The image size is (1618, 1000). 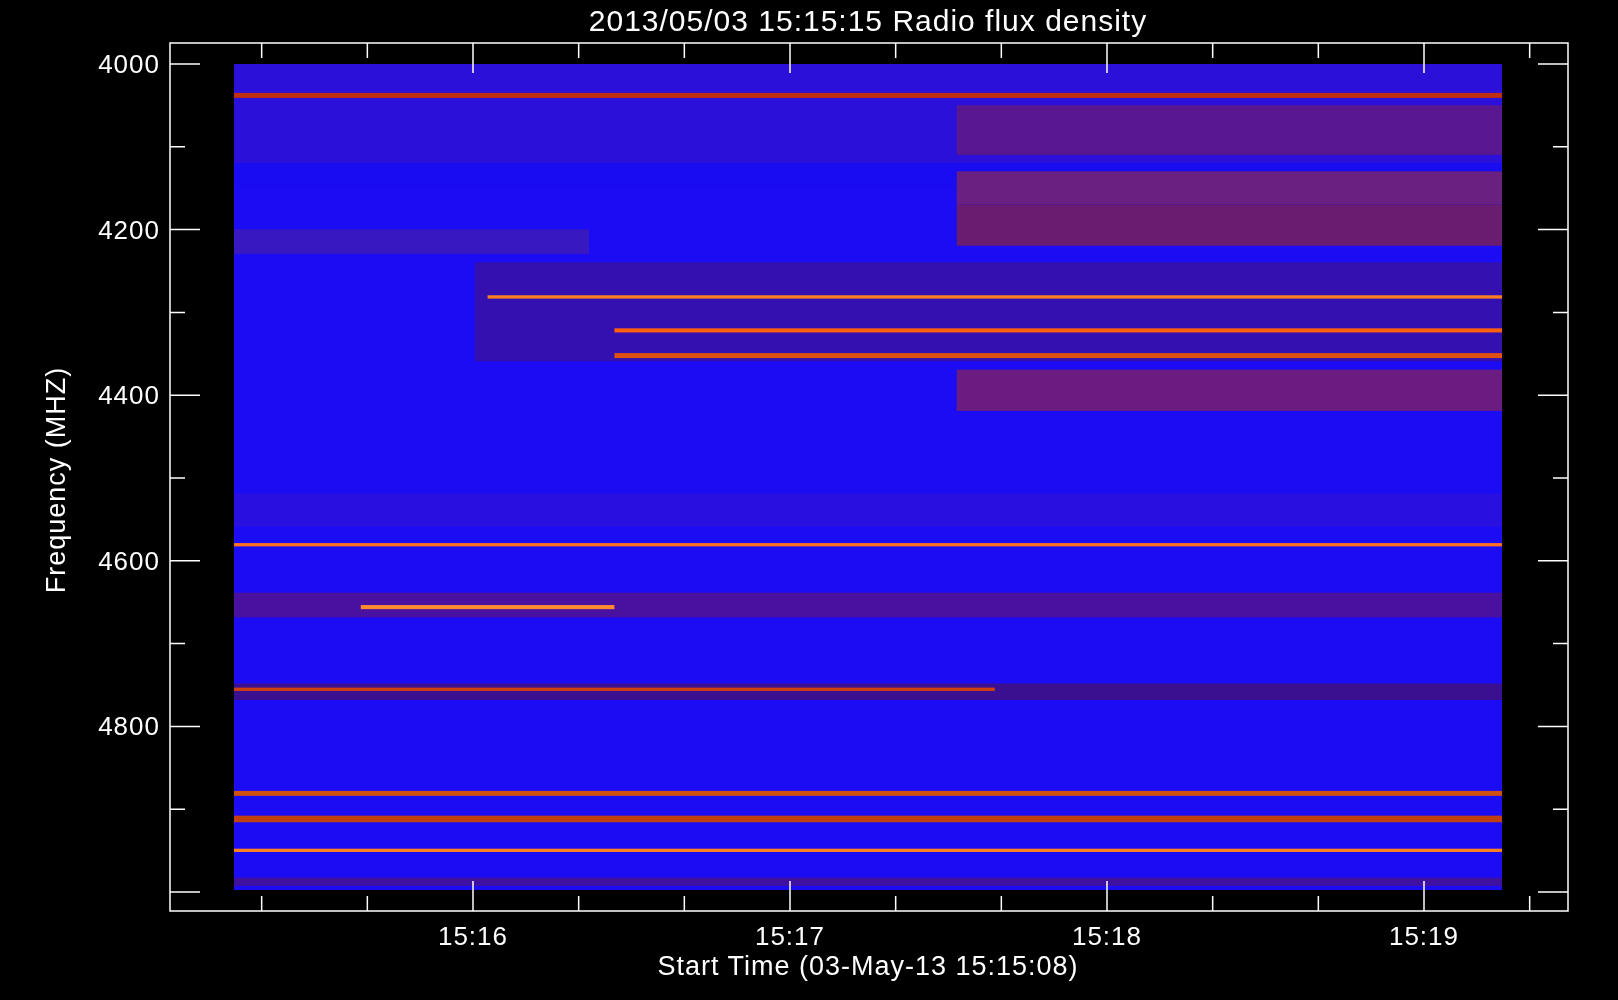 I want to click on y-tick-label: 4400, so click(x=129, y=395).